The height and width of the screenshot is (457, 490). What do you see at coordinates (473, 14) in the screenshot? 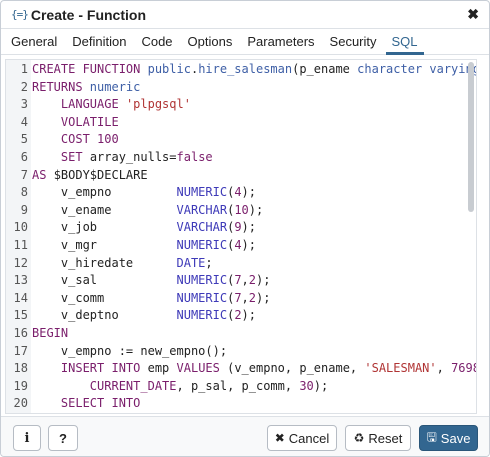
I see `close-icon: ✖` at bounding box center [473, 14].